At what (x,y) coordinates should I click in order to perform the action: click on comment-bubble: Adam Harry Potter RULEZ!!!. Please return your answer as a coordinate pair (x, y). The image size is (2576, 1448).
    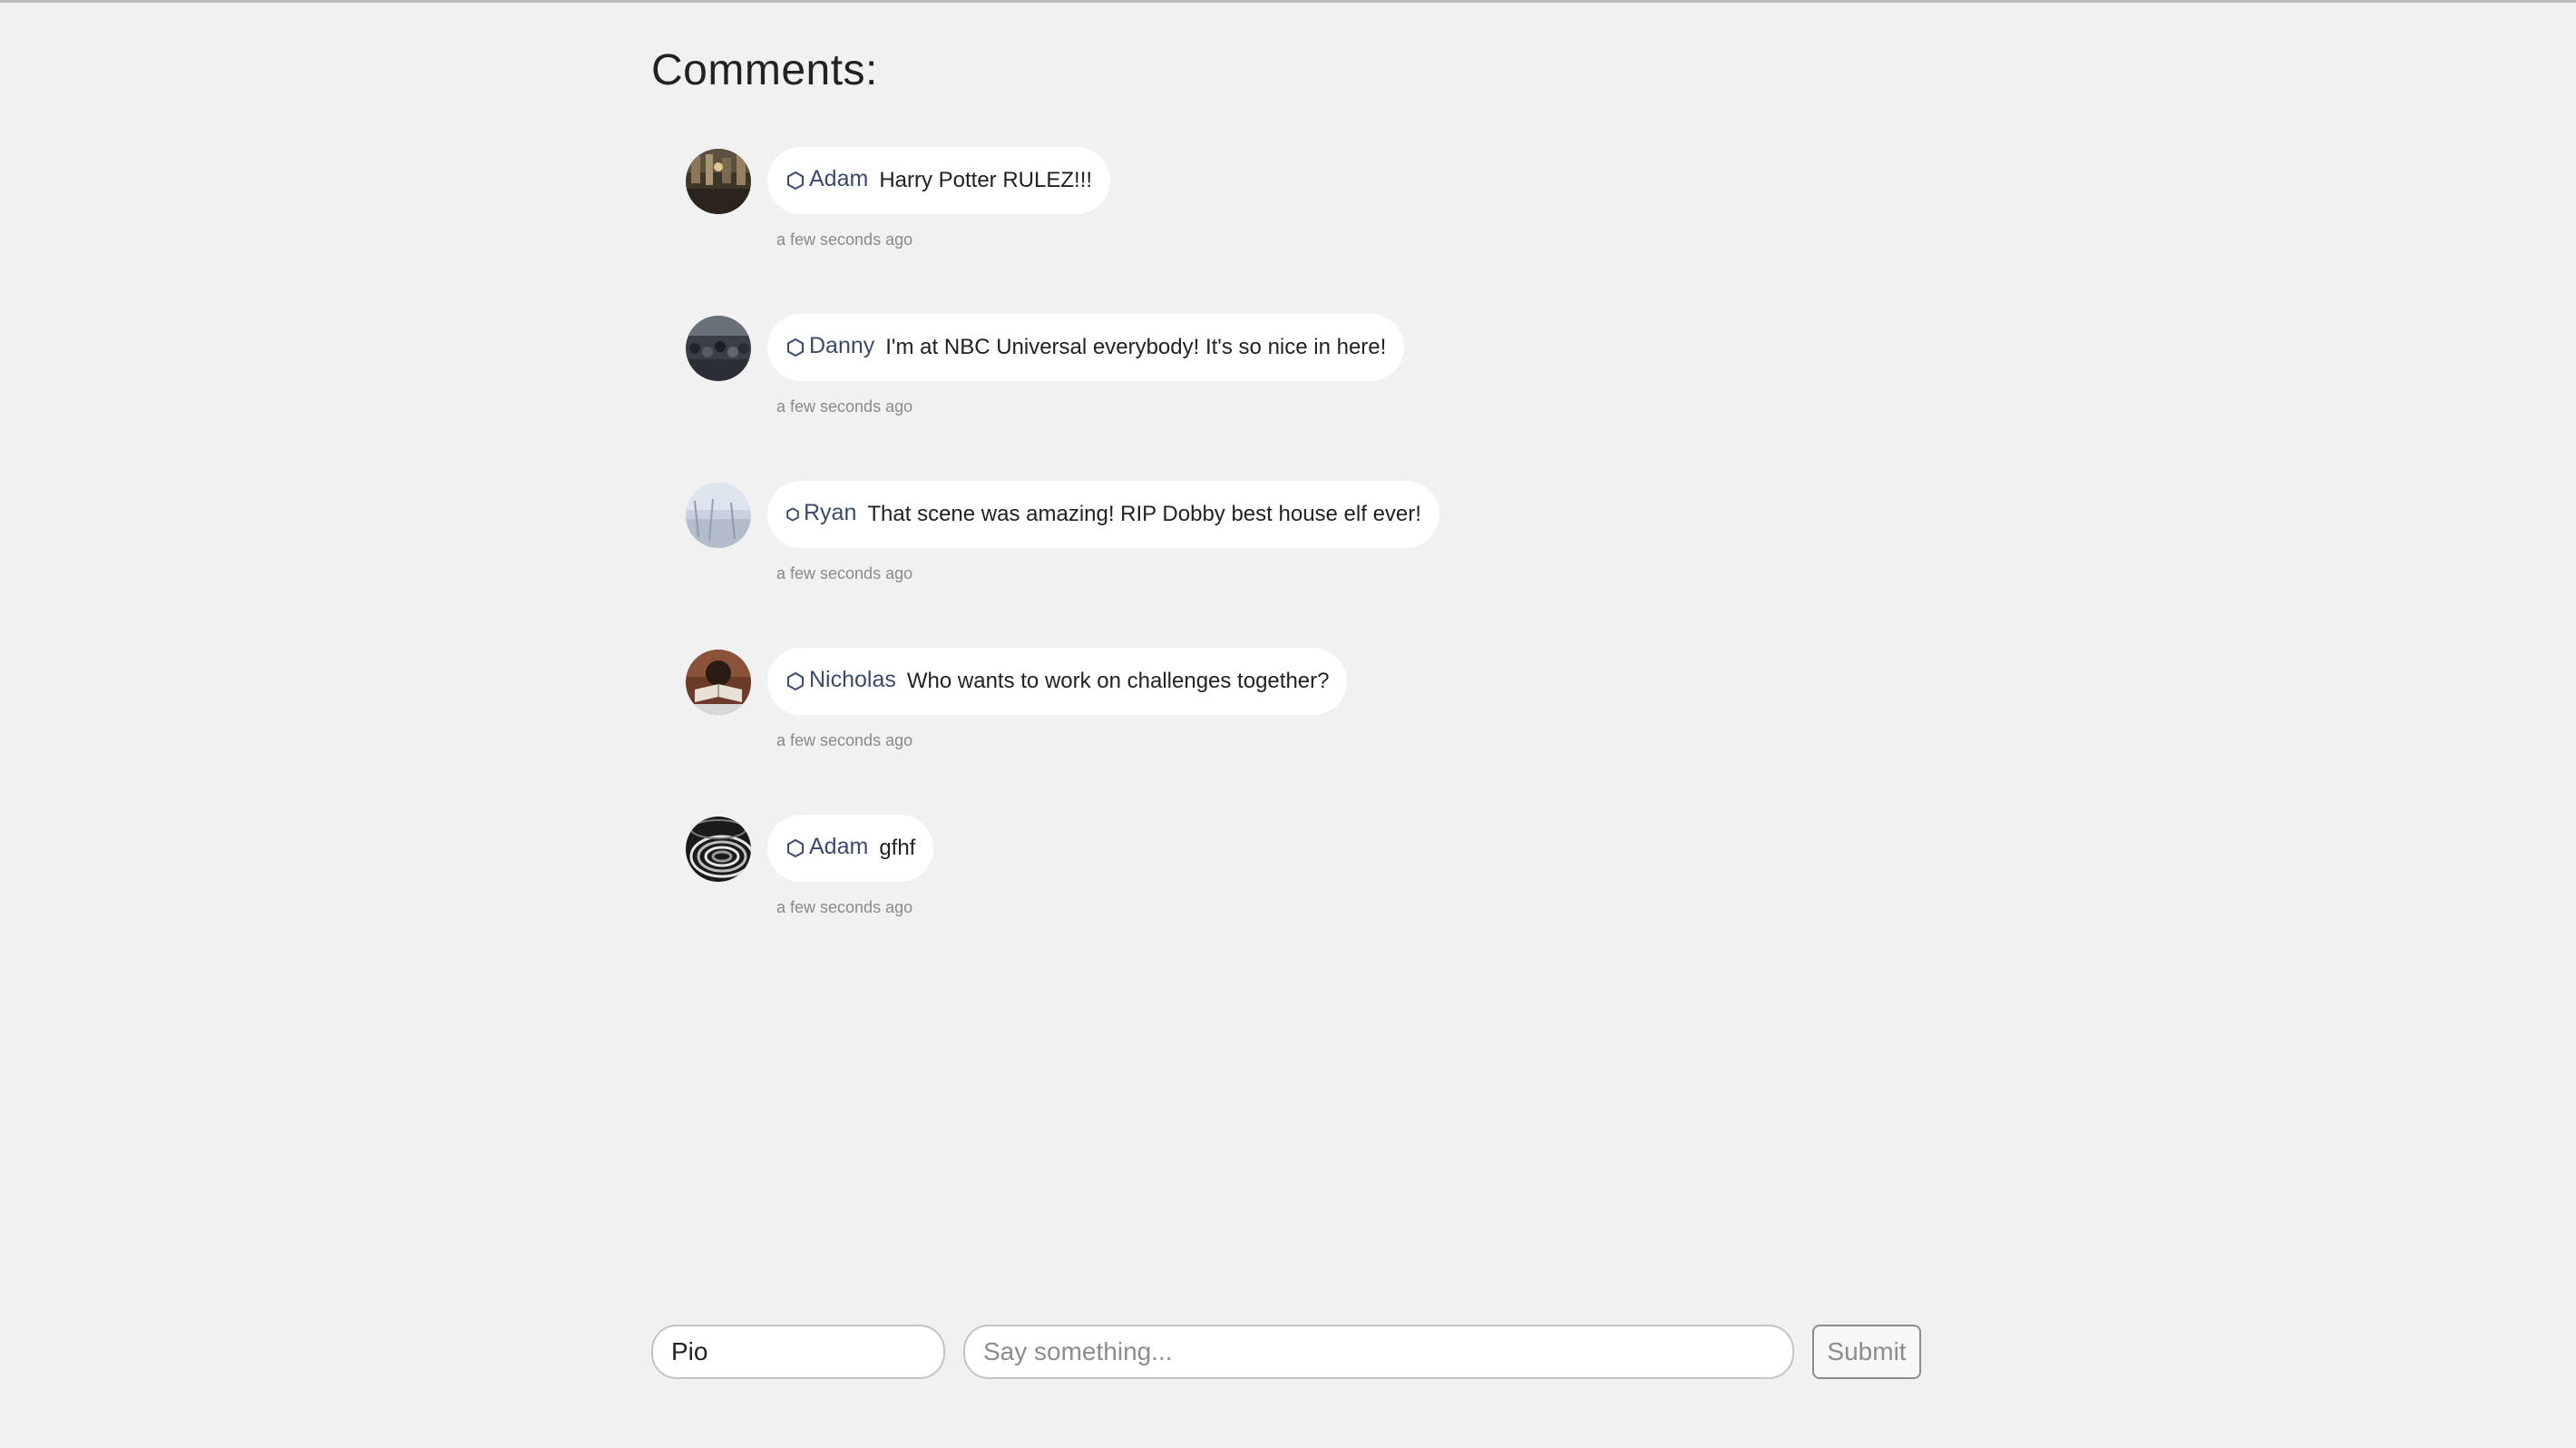
    Looking at the image, I should click on (939, 180).